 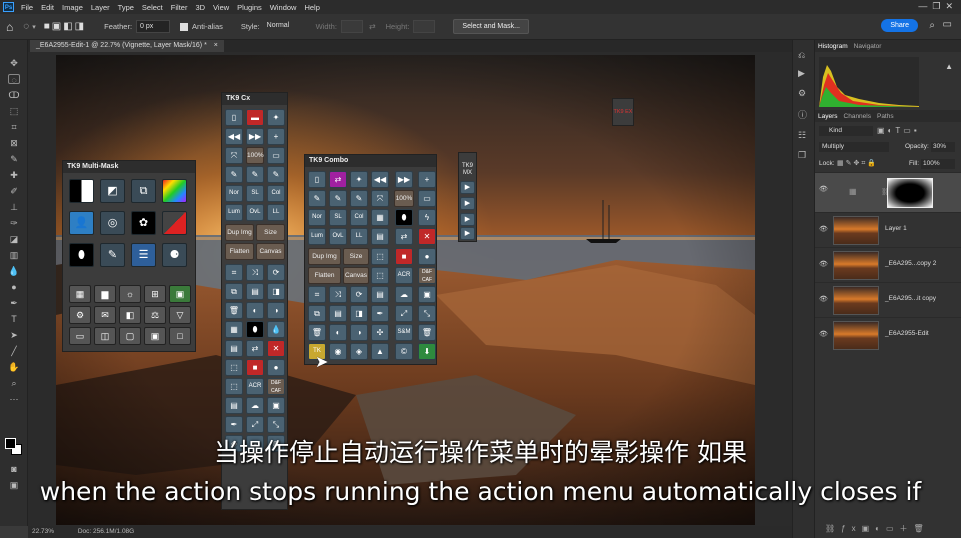 I want to click on tab-navigator: Navigator, so click(x=868, y=46).